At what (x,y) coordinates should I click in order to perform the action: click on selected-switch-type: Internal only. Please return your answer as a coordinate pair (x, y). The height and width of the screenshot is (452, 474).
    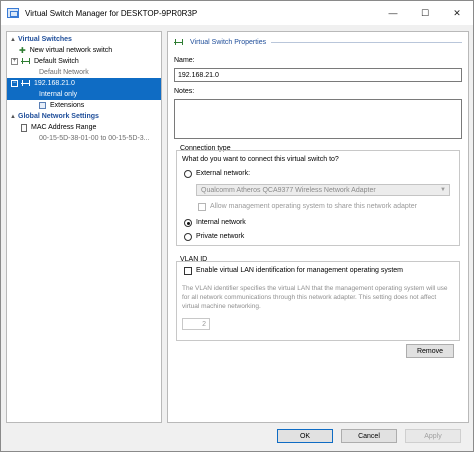
    Looking at the image, I should click on (58, 94).